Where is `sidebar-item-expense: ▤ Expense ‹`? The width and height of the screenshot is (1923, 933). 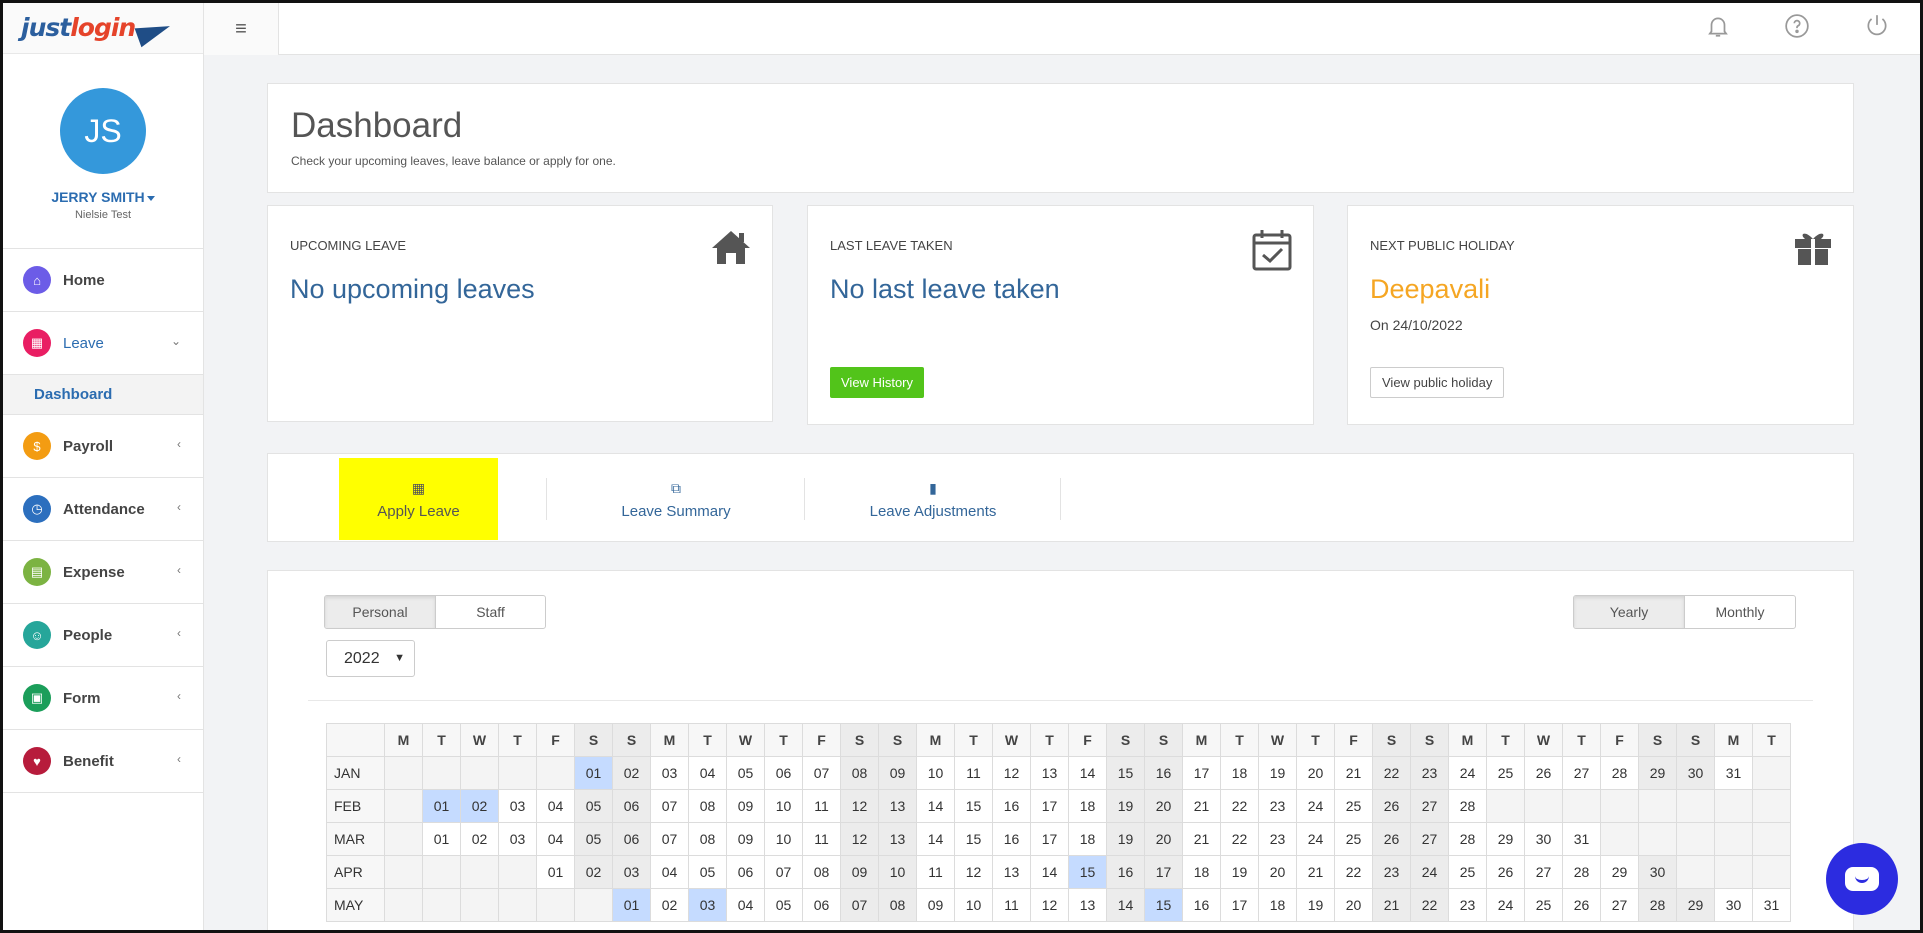 sidebar-item-expense: ▤ Expense ‹ is located at coordinates (103, 572).